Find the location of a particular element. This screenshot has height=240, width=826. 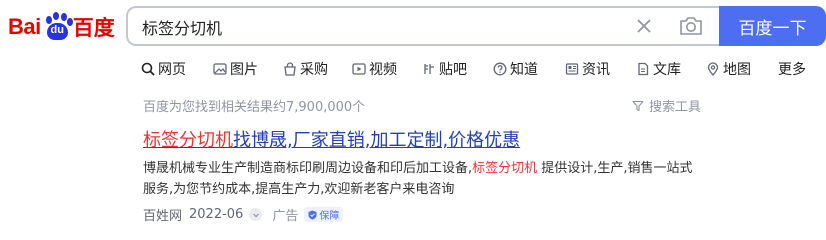

tab-tieba: 贴吧 is located at coordinates (444, 69).